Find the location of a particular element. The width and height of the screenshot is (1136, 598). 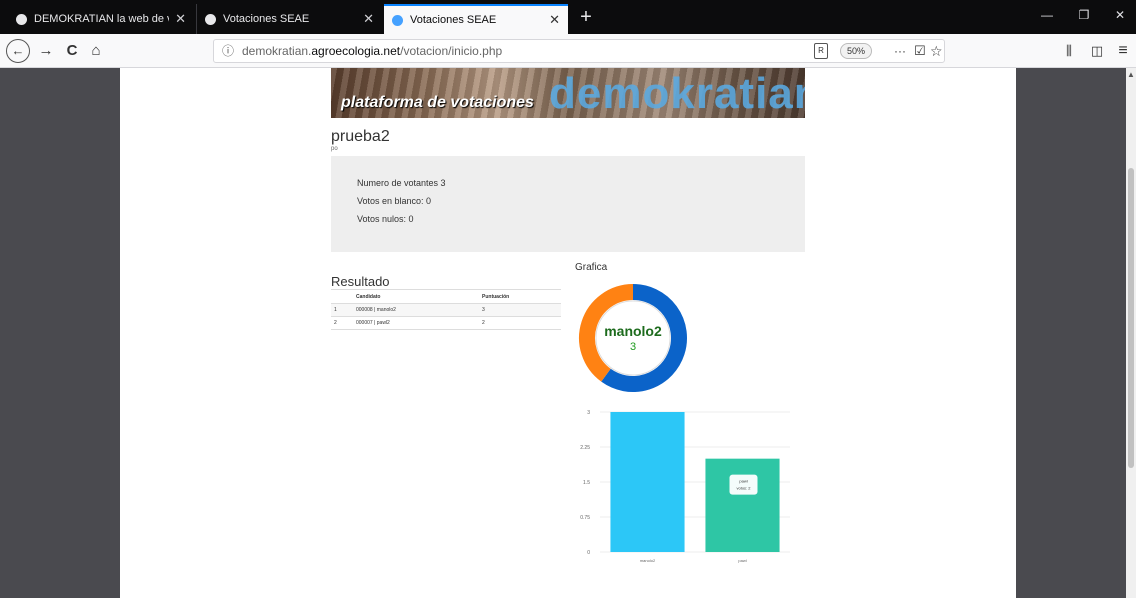

tooltip-title: pawl is located at coordinates (743, 481).